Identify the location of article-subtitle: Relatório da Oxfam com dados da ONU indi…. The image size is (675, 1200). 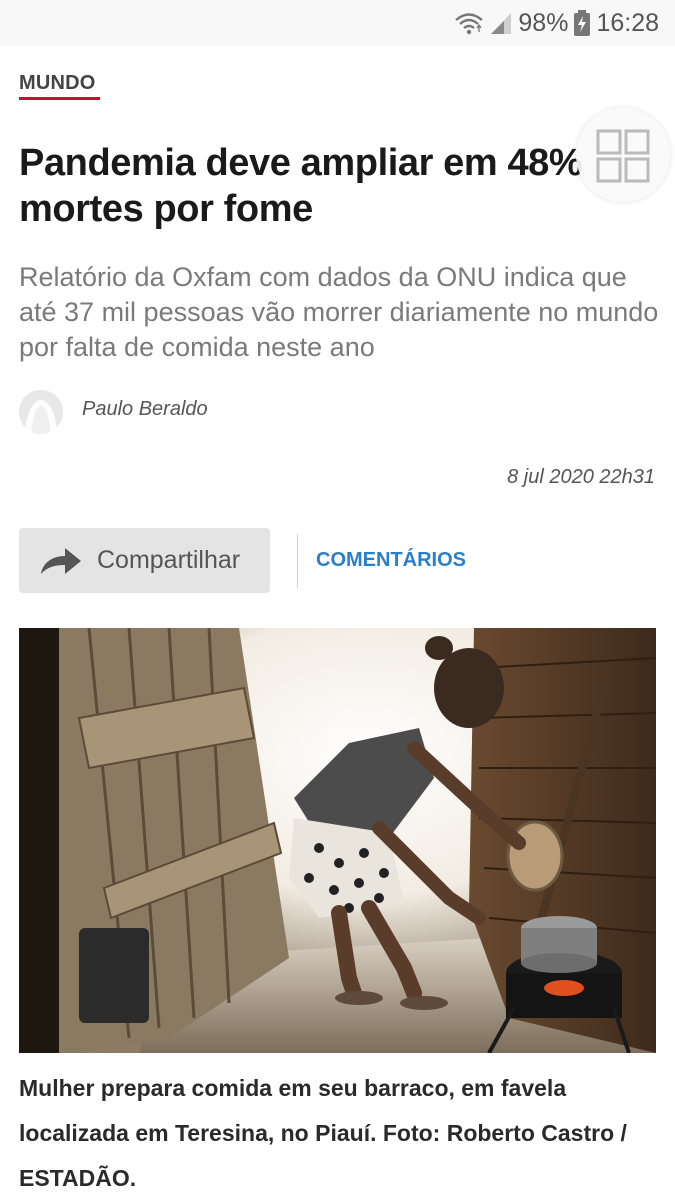
(339, 312).